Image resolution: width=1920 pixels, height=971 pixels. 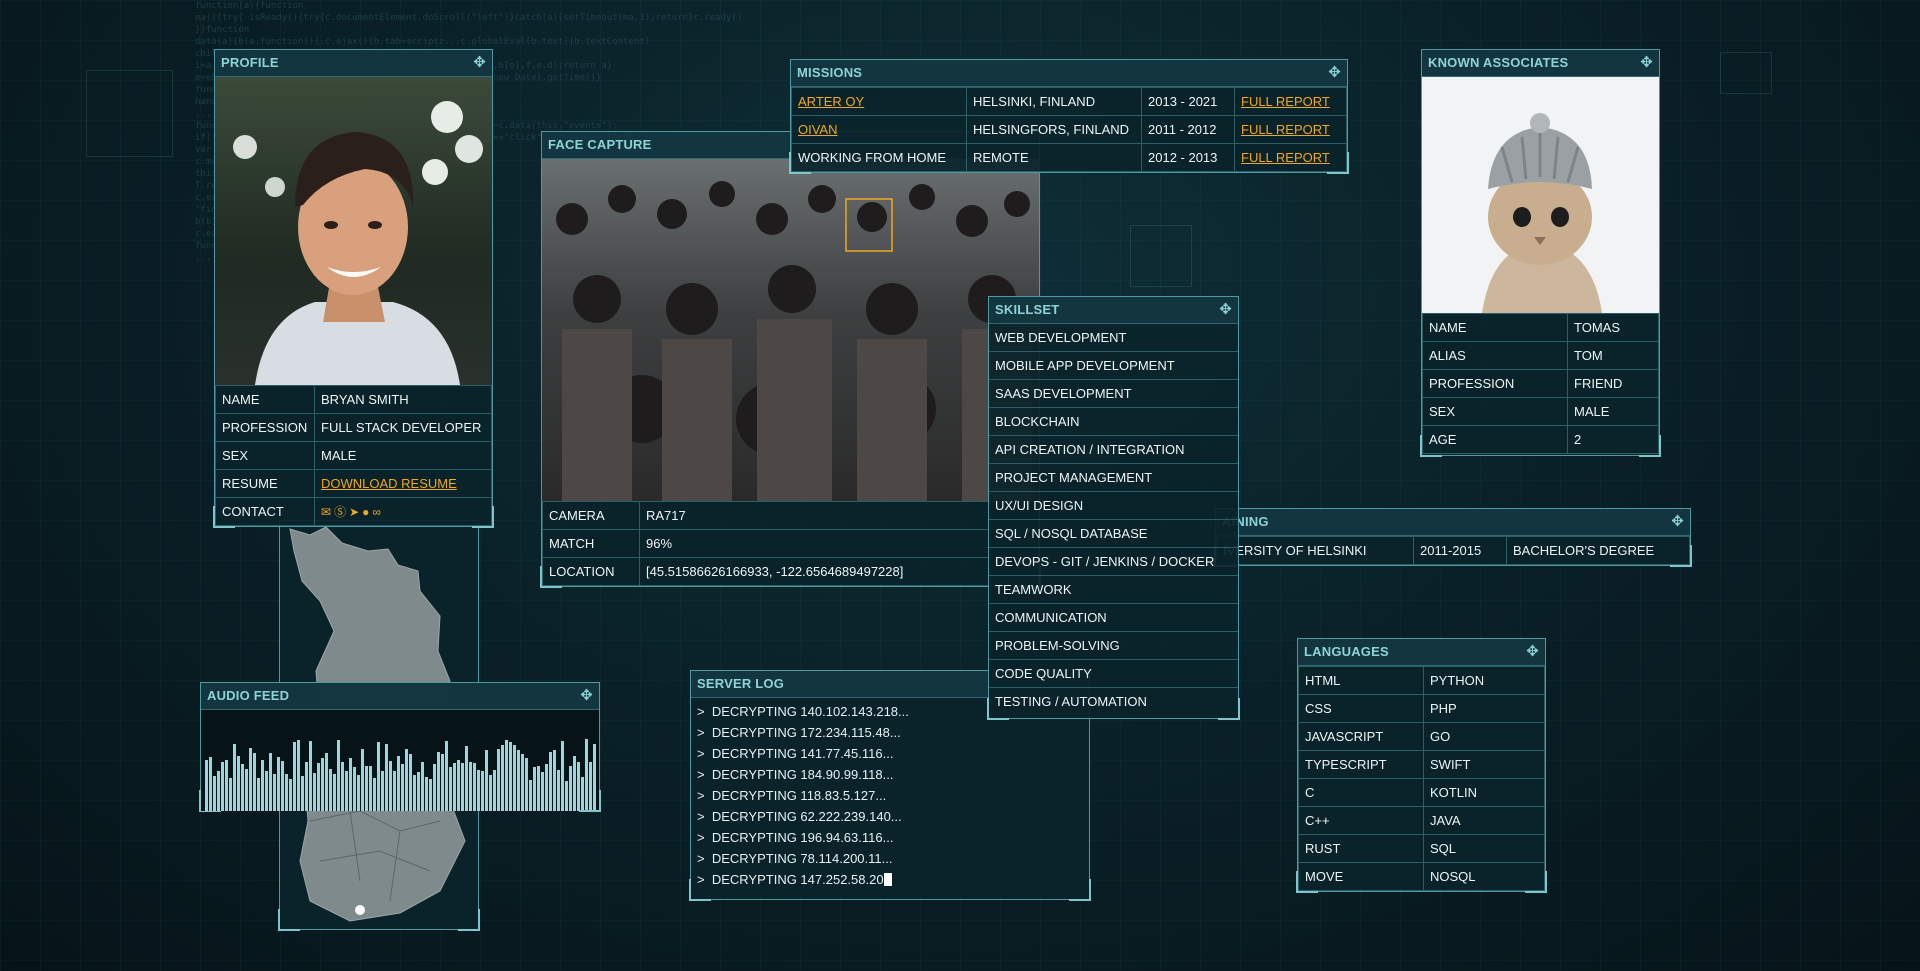 I want to click on panel-header: MISSIONS ✥, so click(x=1069, y=73).